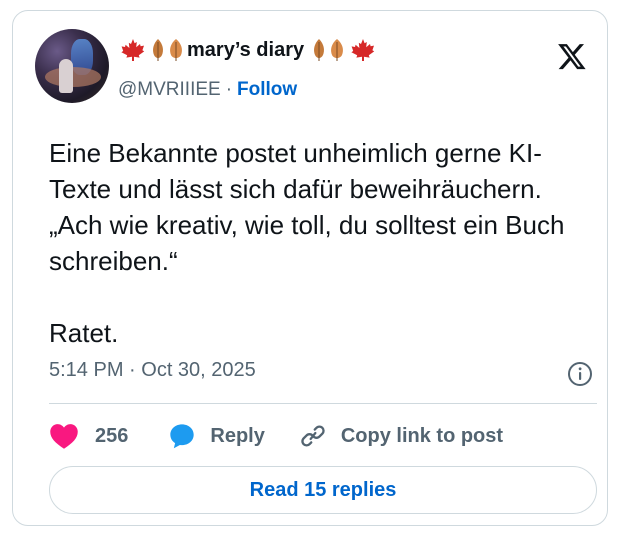 Image resolution: width=620 pixels, height=538 pixels. I want to click on x-logo-icon, so click(572, 56).